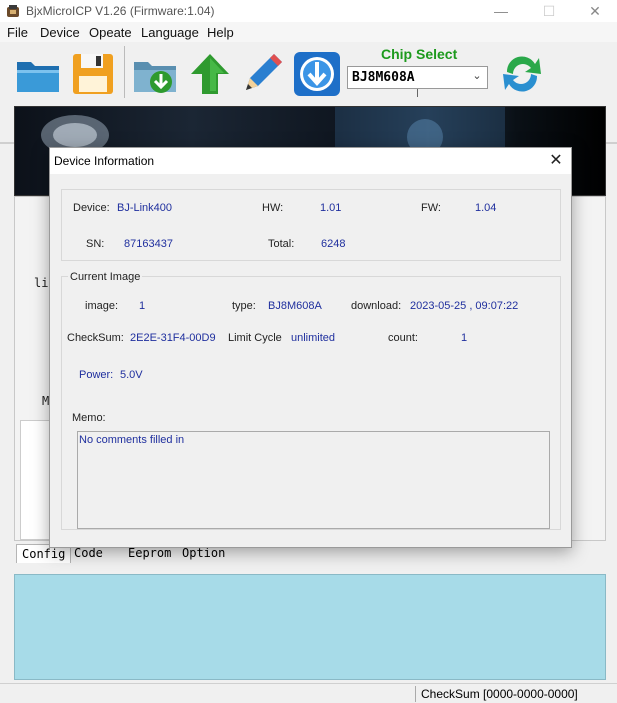  What do you see at coordinates (132, 440) in the screenshot?
I see `memo-text: No comments filled in` at bounding box center [132, 440].